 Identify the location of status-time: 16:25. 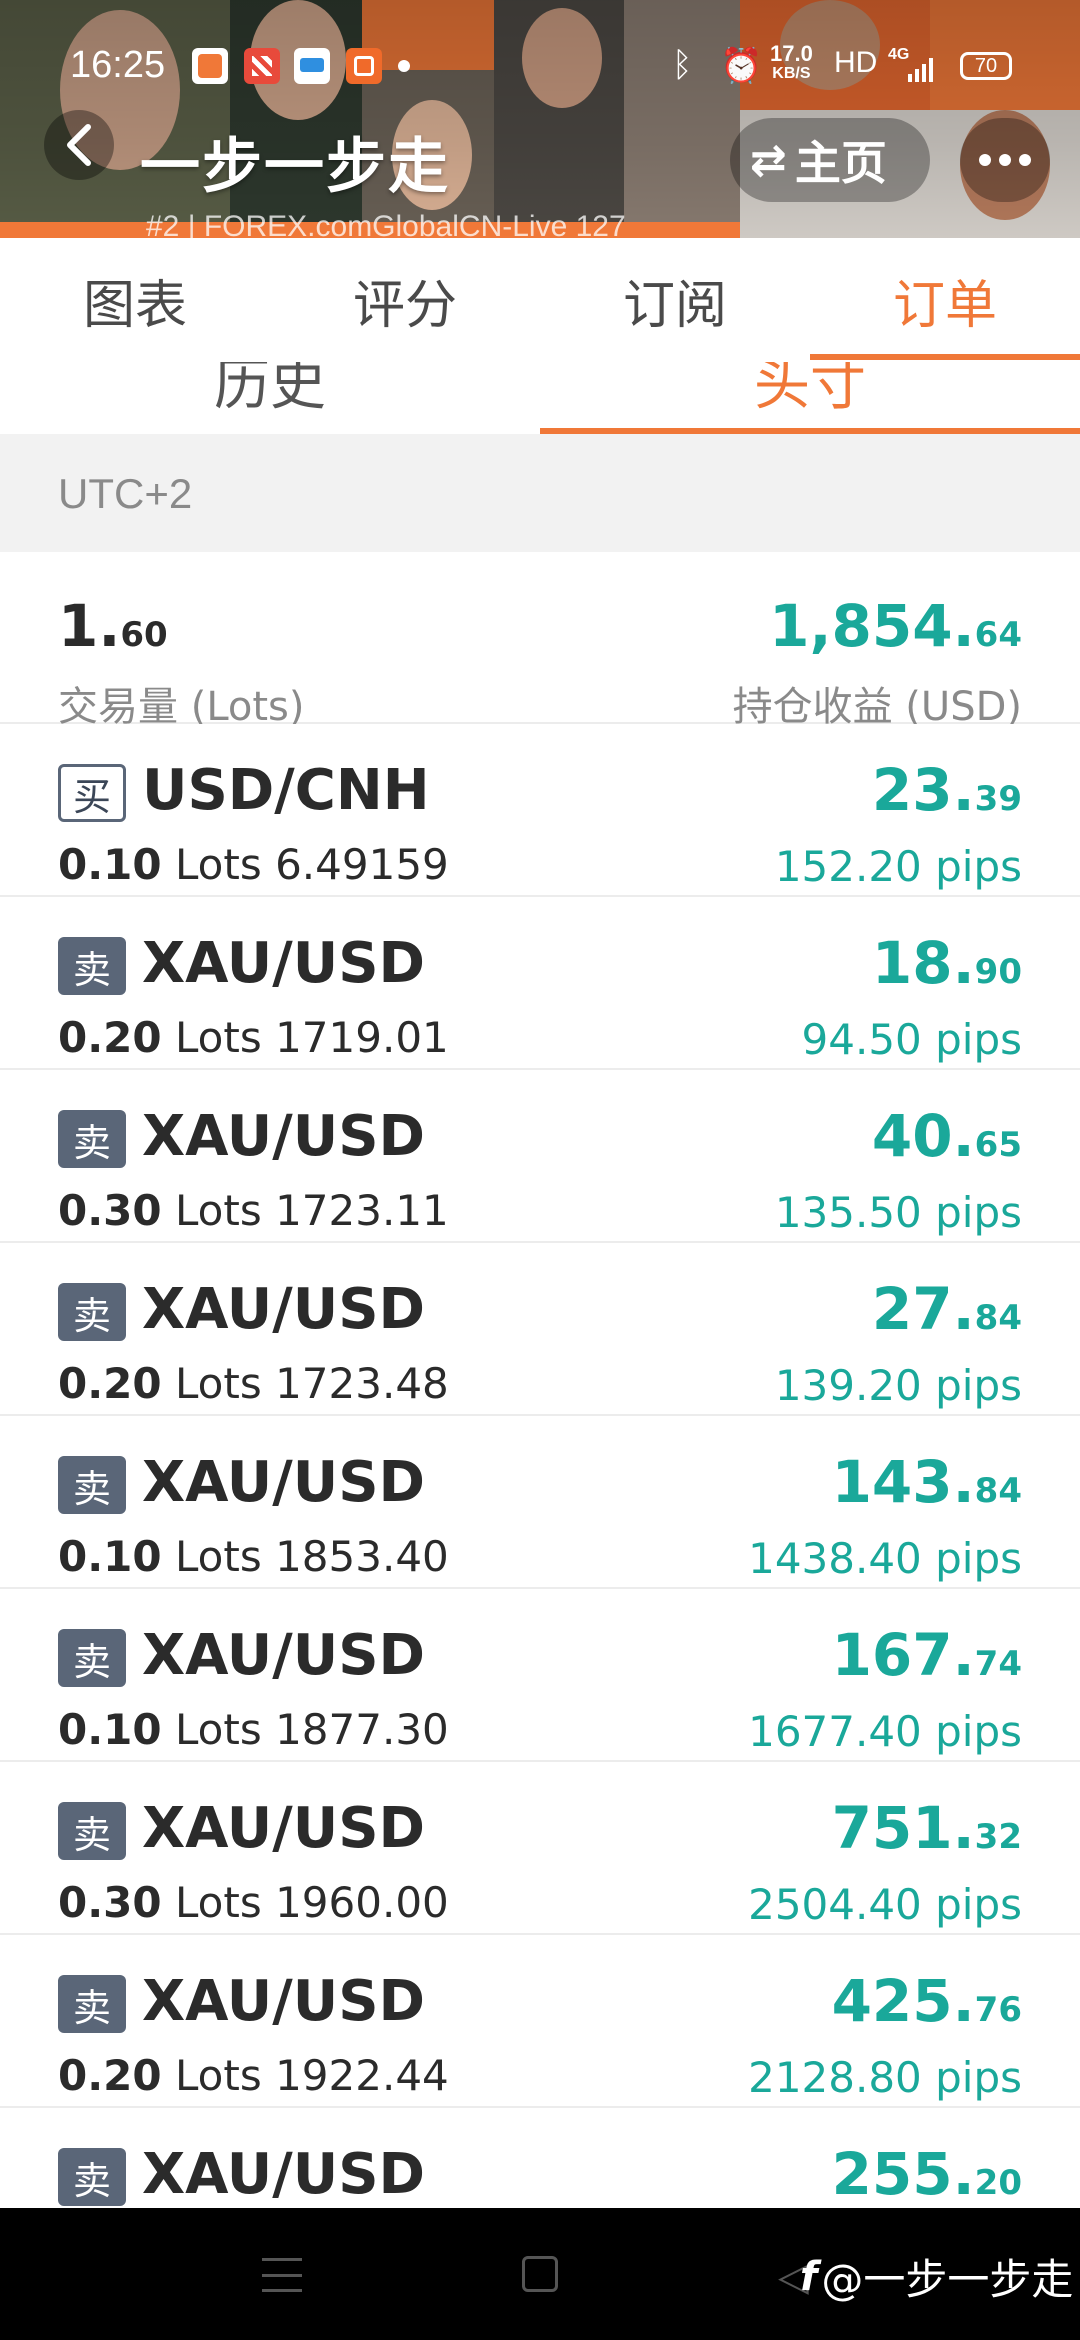
(118, 65).